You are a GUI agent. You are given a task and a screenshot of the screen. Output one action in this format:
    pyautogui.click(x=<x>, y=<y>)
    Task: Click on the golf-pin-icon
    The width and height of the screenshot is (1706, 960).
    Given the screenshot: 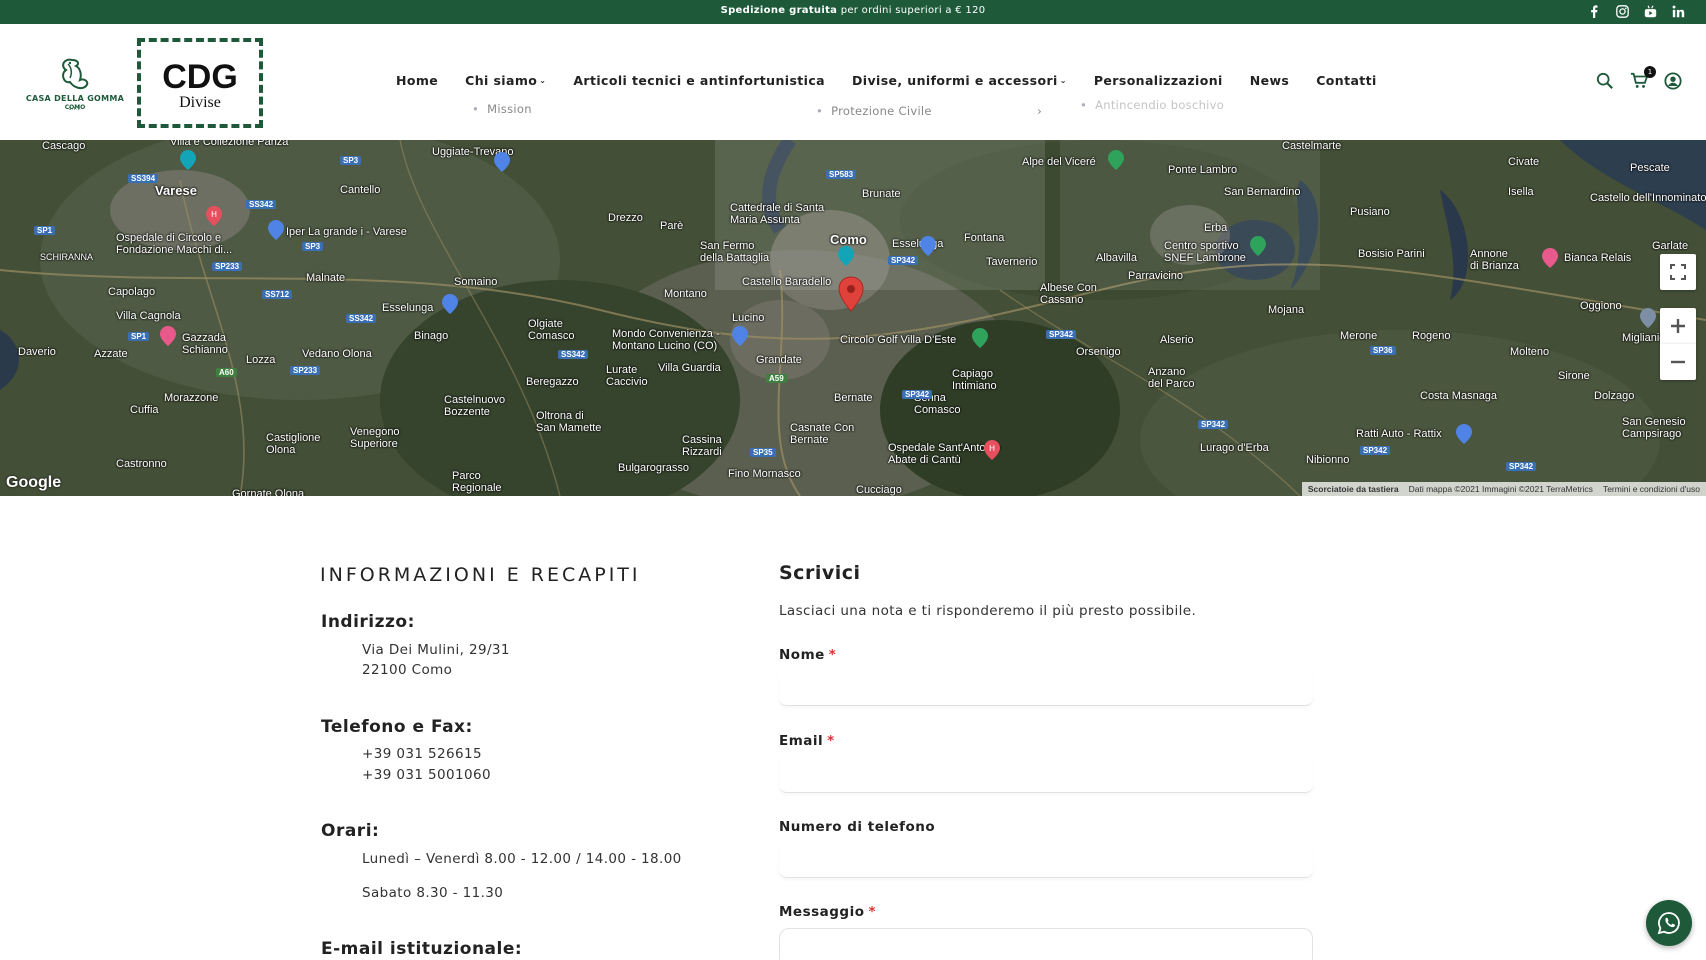 What is the action you would take?
    pyautogui.click(x=980, y=338)
    